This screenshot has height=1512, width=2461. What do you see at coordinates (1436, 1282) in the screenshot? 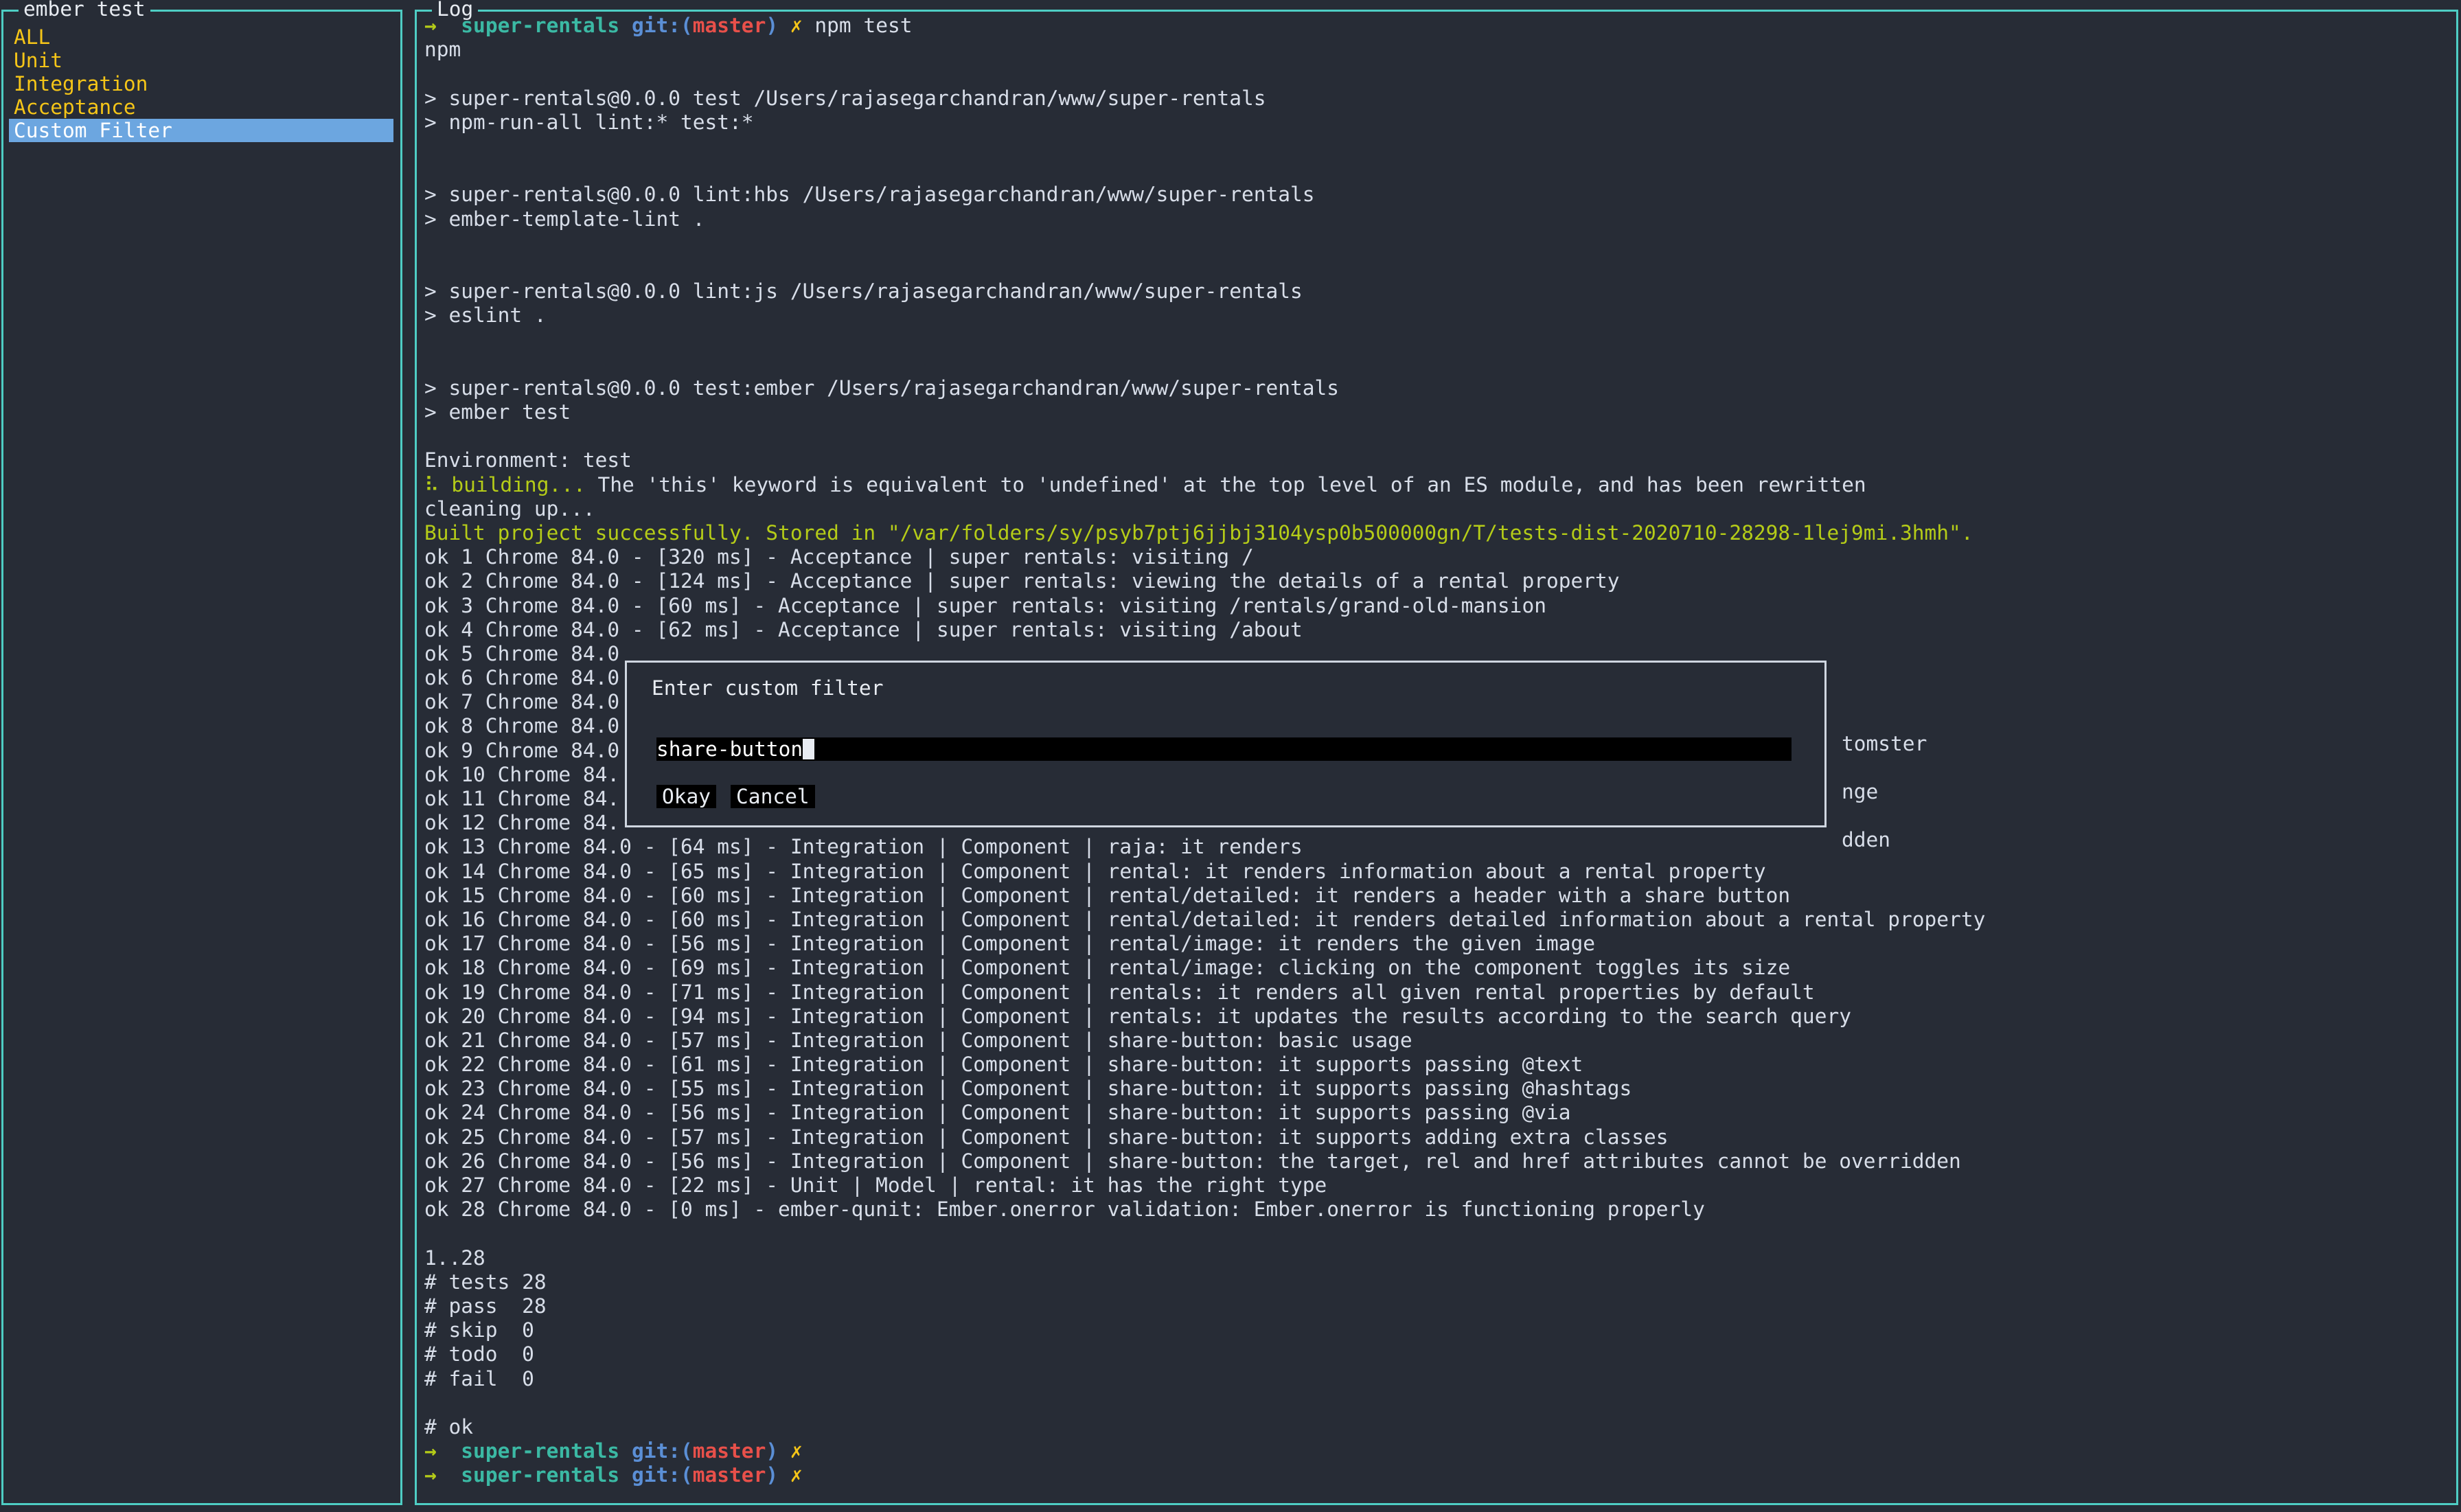
I see `summary-line-2: # tests 28` at bounding box center [1436, 1282].